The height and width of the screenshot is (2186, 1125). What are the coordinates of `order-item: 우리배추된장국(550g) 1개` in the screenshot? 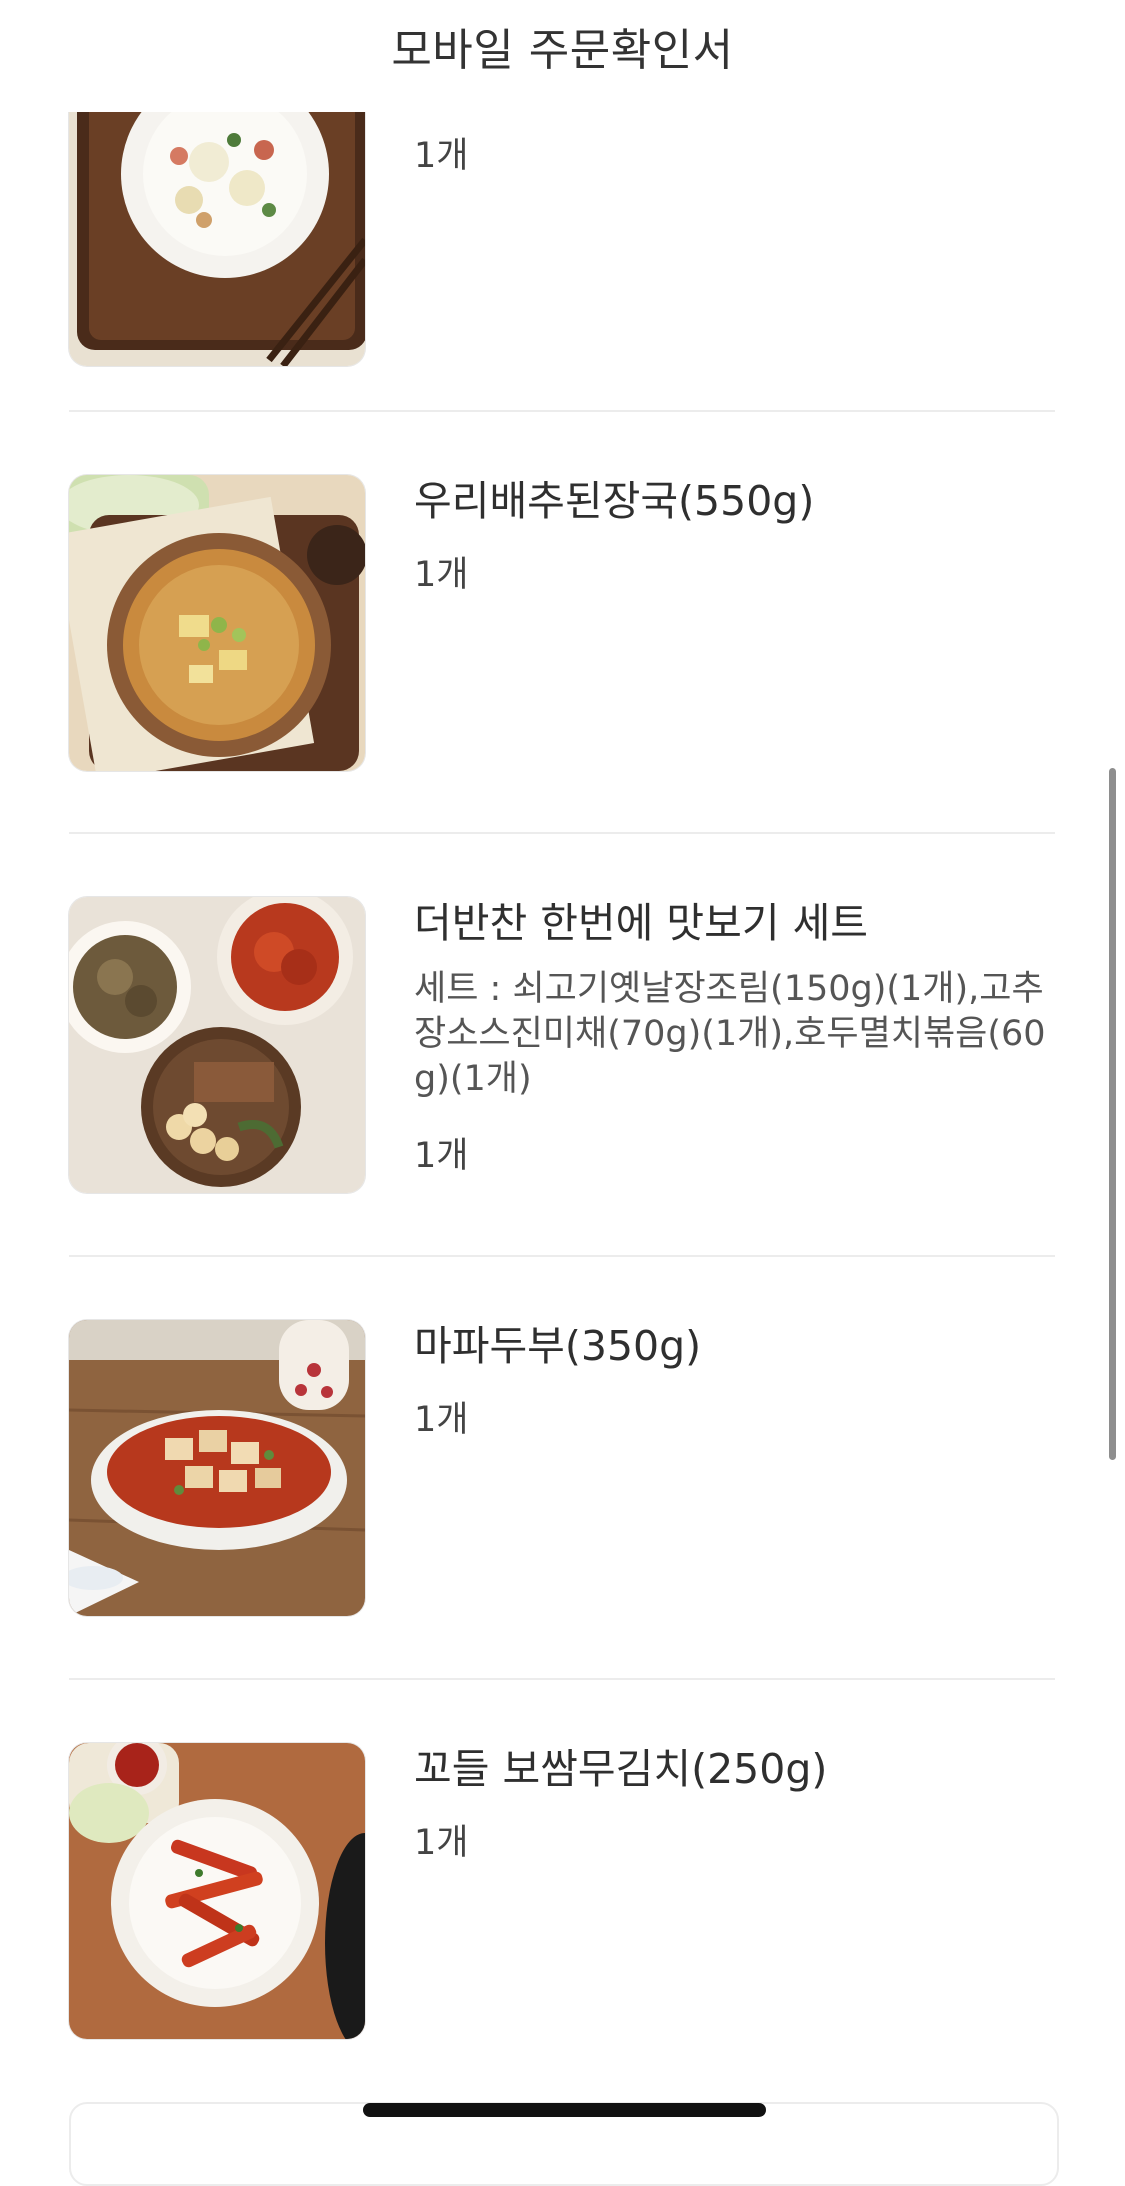 It's located at (562, 623).